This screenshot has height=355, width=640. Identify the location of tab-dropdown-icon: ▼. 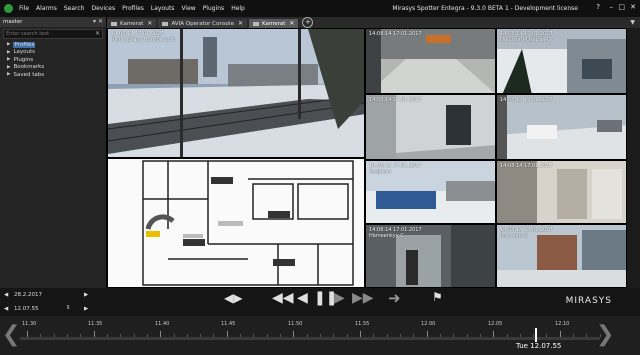
(632, 22).